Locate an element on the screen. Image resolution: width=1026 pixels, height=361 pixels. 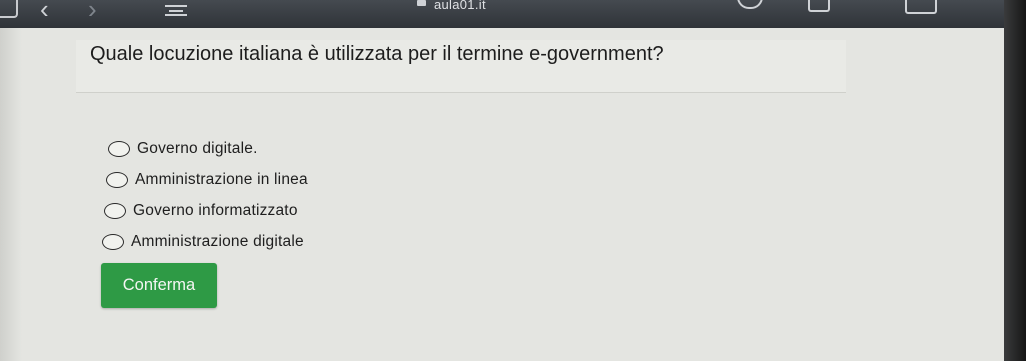
answer-label: Amministrazione digitale is located at coordinates (217, 241).